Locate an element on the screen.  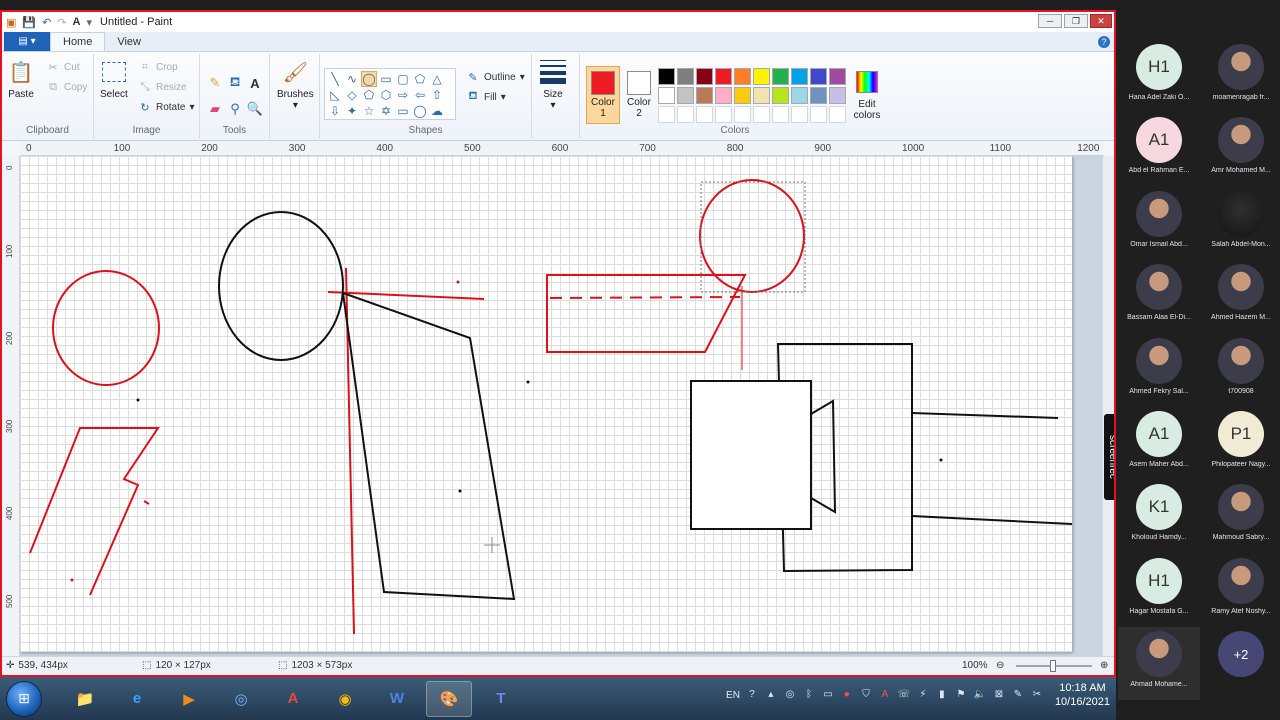
undo-icon: ↶ is located at coordinates (46, 22).